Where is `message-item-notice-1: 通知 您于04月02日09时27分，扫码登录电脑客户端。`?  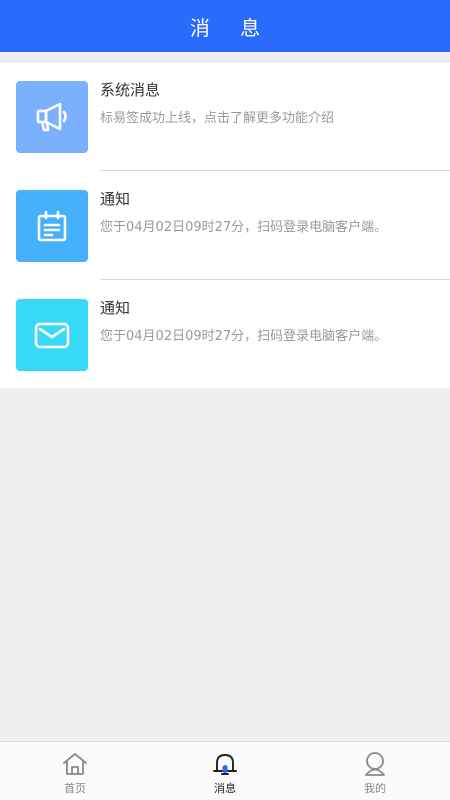 message-item-notice-1: 通知 您于04月02日09时27分，扫码登录电脑客户端。 is located at coordinates (225, 225).